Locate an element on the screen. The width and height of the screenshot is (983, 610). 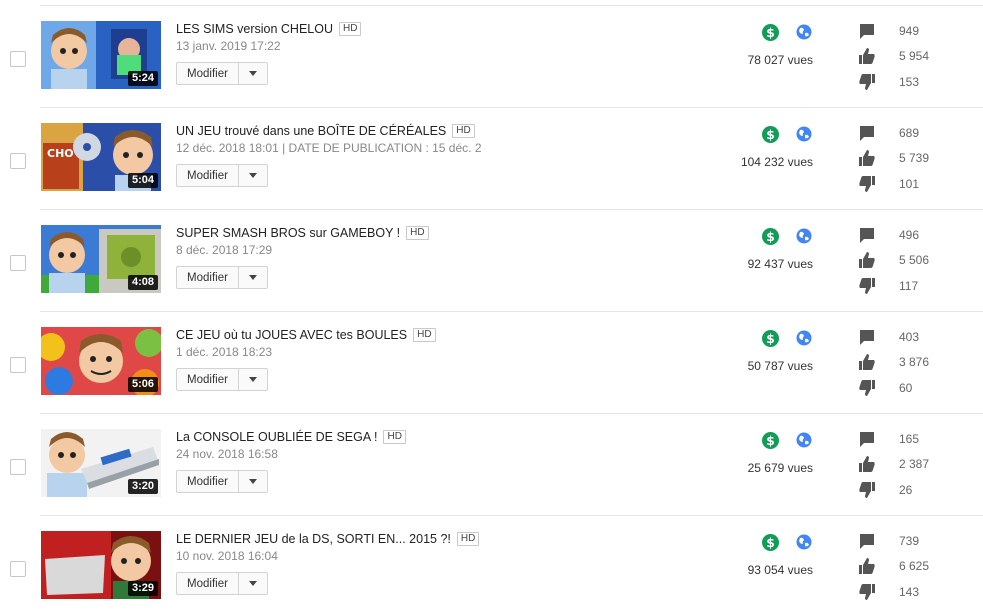
video-title-line: La CONSOLE OUBLIÉE DE SEGA ! HD is located at coordinates (291, 437).